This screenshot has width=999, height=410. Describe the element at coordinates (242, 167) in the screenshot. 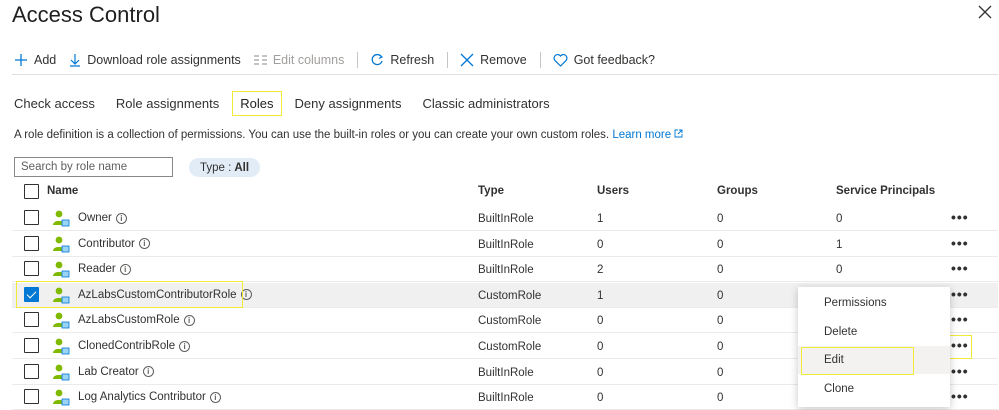

I see `type-filter-value: All` at that location.